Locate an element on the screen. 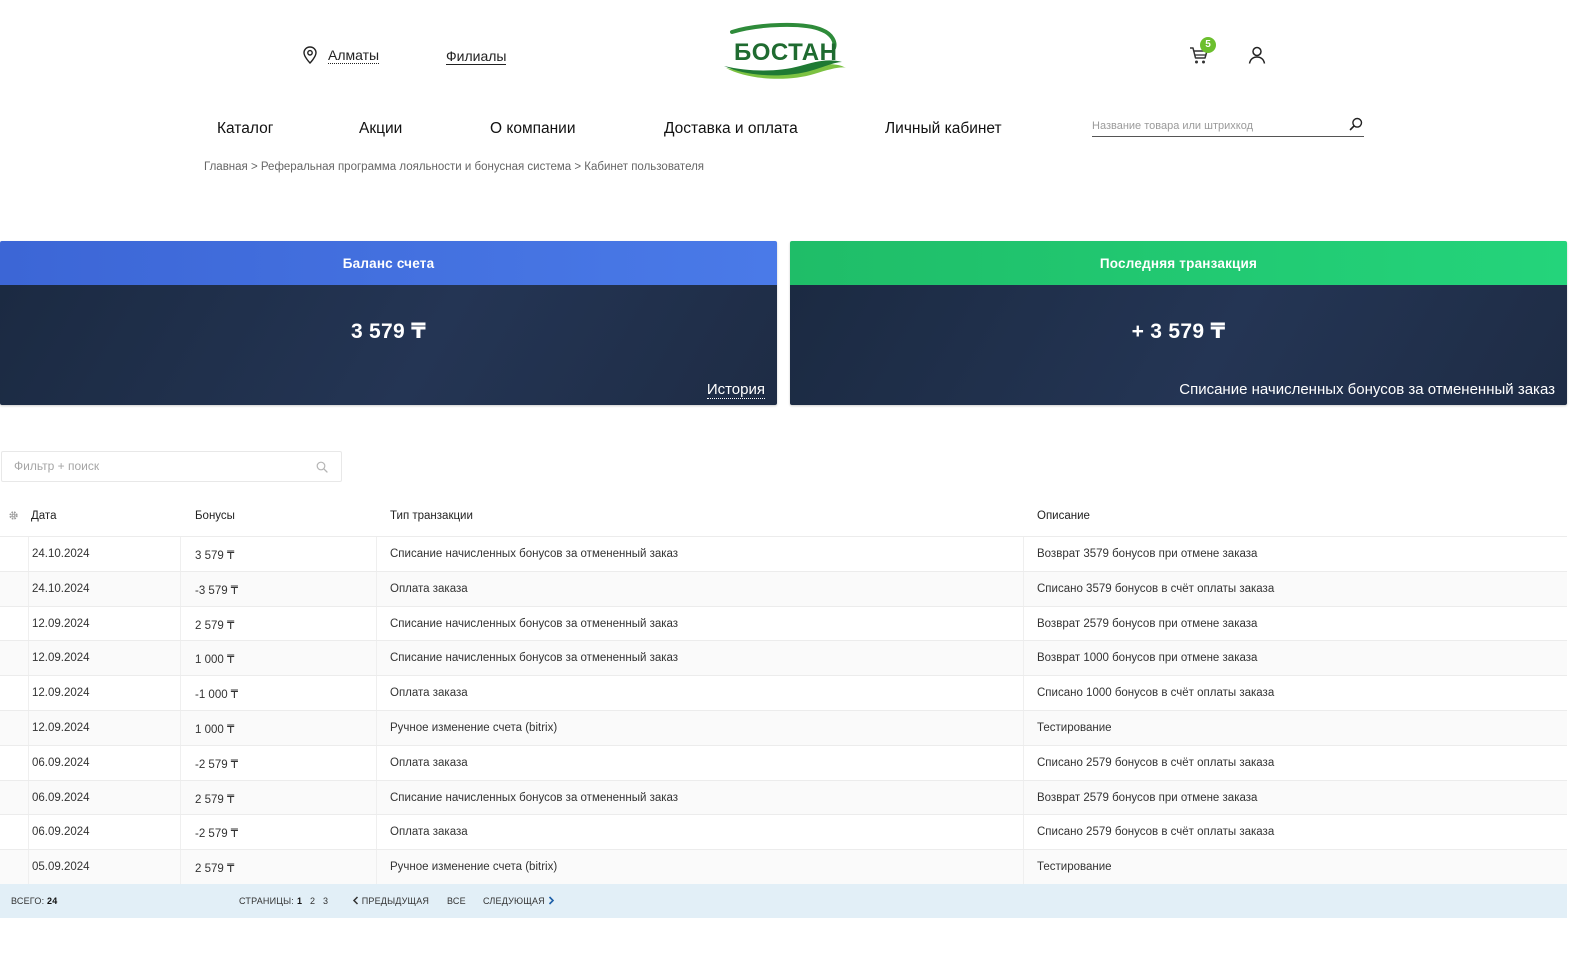  page-3: 3 is located at coordinates (325, 901).